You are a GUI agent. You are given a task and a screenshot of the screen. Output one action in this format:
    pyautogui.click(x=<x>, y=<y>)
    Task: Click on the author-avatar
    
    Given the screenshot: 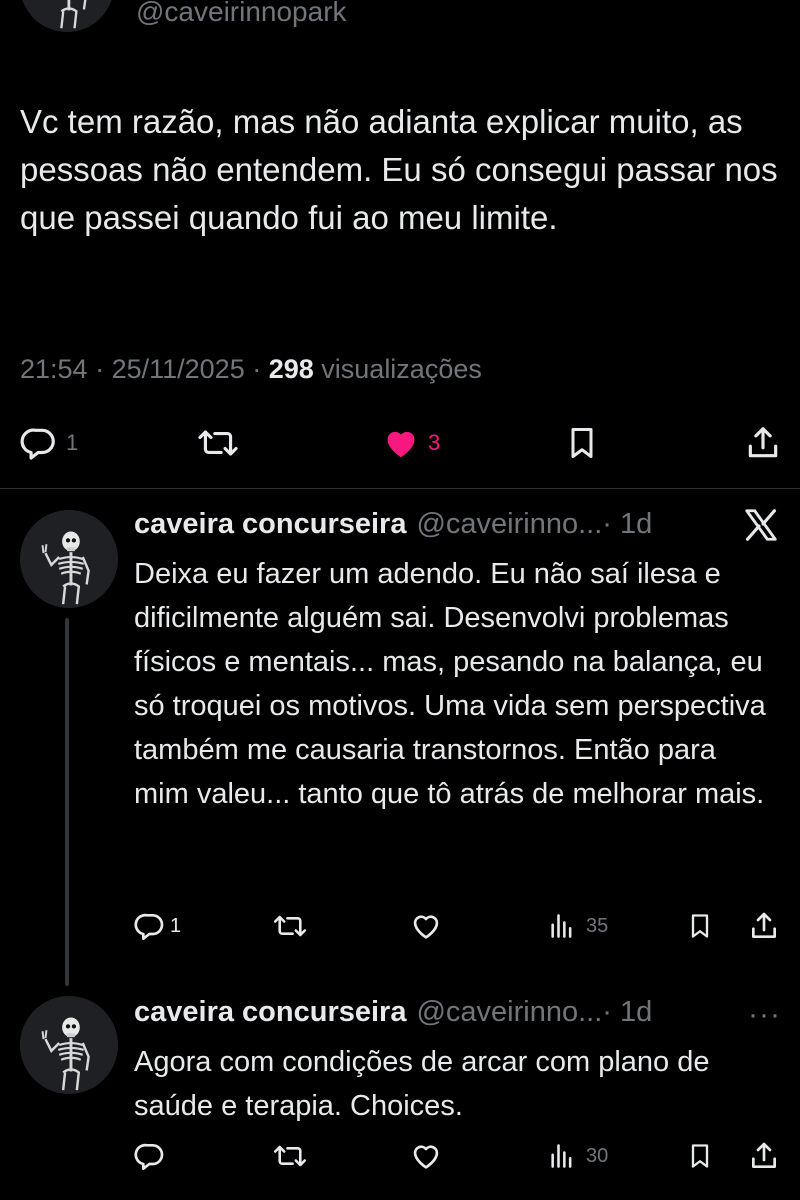 What is the action you would take?
    pyautogui.click(x=67, y=16)
    